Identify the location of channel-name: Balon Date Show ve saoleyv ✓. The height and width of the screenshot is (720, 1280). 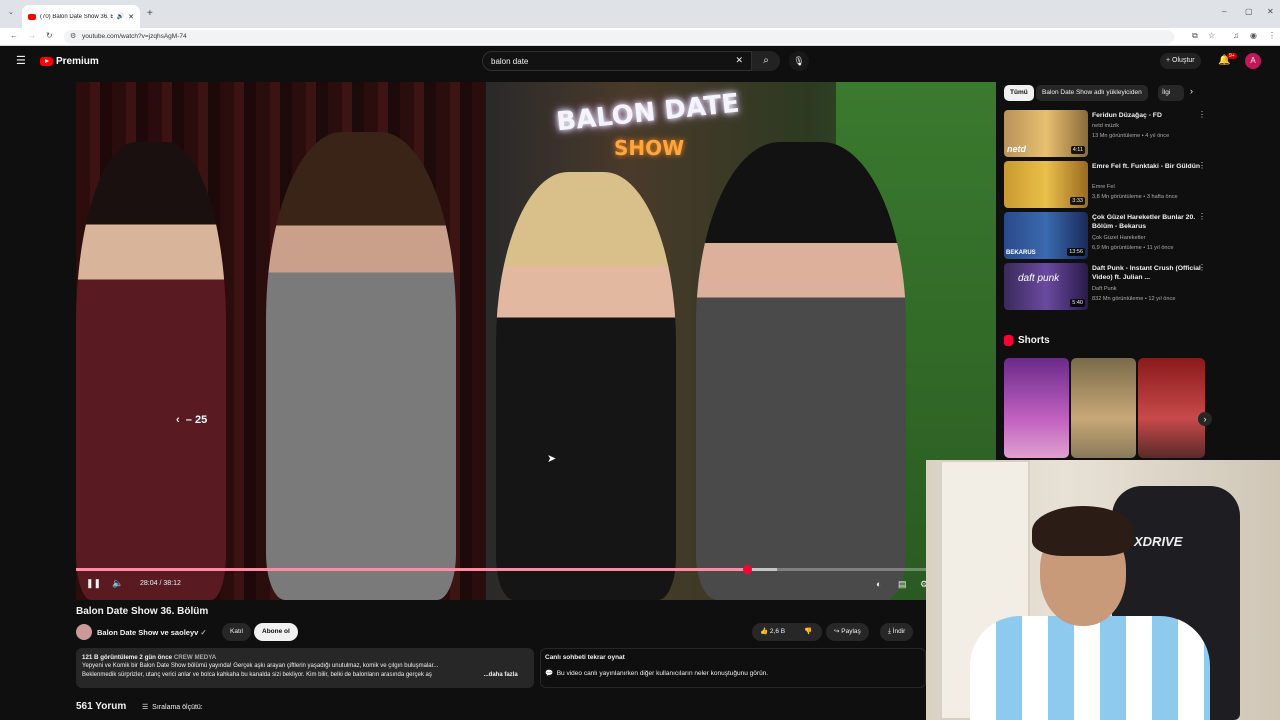
(152, 632).